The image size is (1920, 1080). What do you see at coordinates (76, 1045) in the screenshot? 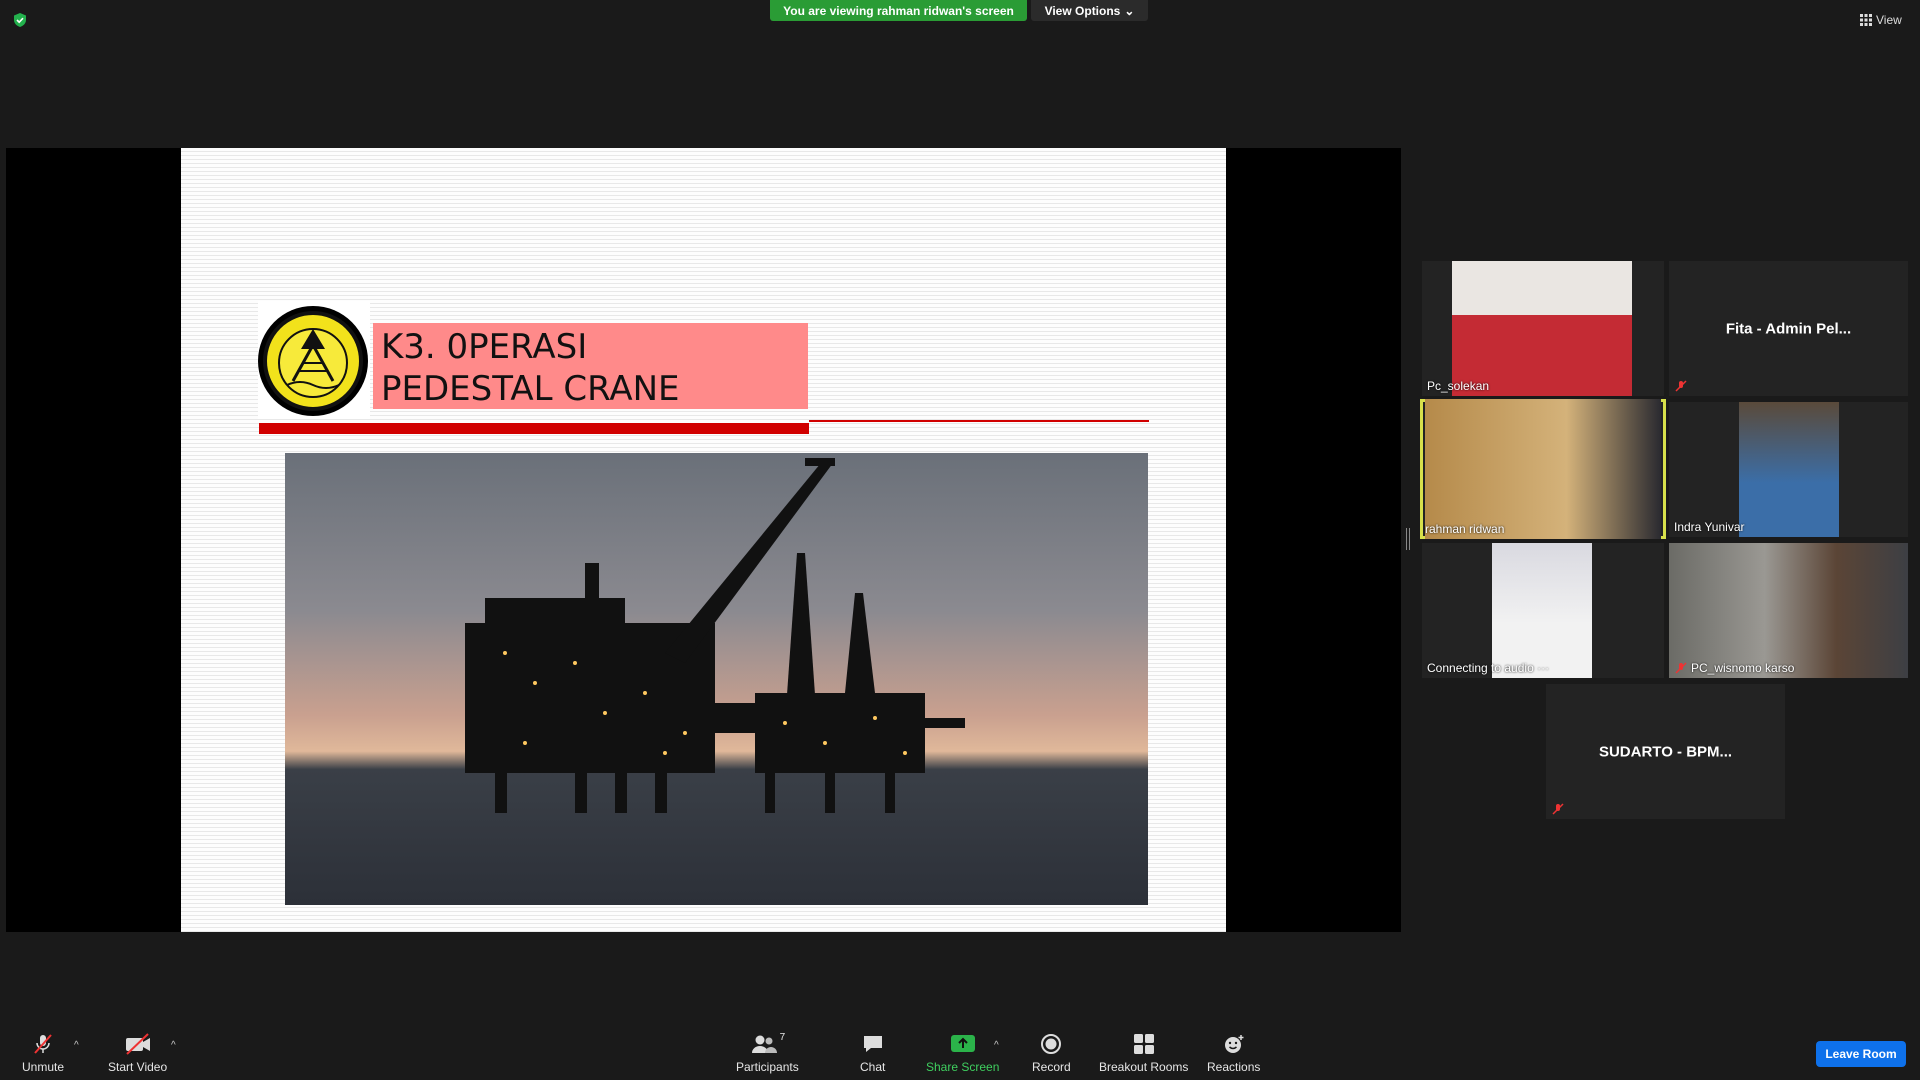
I see `audio-options-caret-icon: ^` at bounding box center [76, 1045].